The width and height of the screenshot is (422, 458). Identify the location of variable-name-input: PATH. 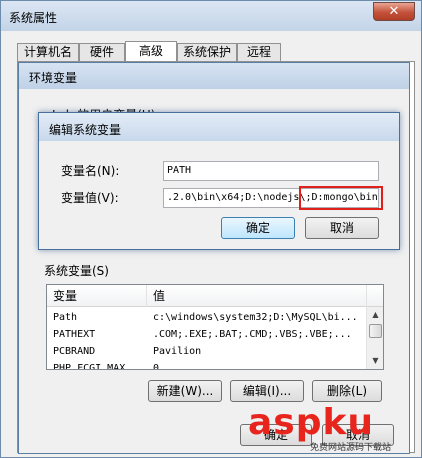
(271, 171).